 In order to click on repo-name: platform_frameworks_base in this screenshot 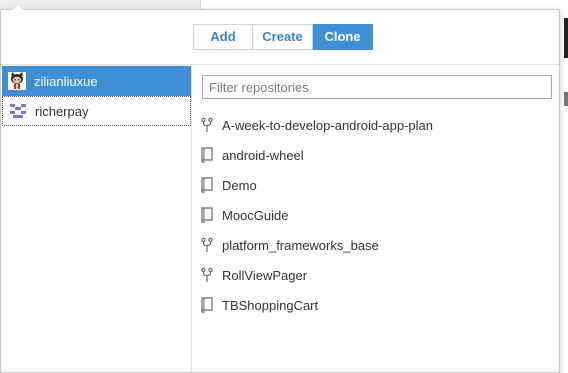, I will do `click(300, 245)`.